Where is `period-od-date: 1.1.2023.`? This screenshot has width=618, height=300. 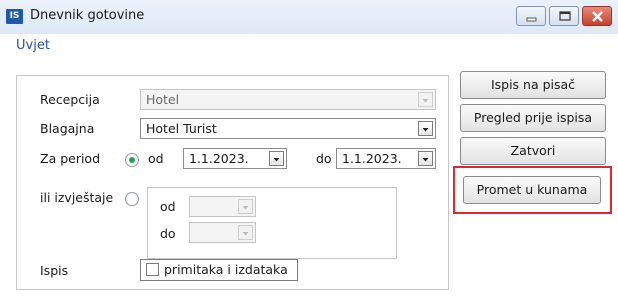
period-od-date: 1.1.2023. is located at coordinates (235, 158).